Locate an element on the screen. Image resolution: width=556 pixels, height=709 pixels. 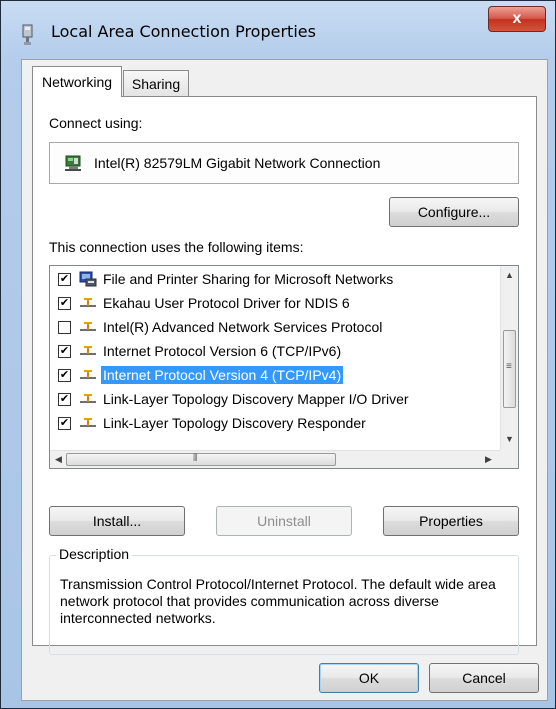
properties-button: Properties is located at coordinates (451, 521).